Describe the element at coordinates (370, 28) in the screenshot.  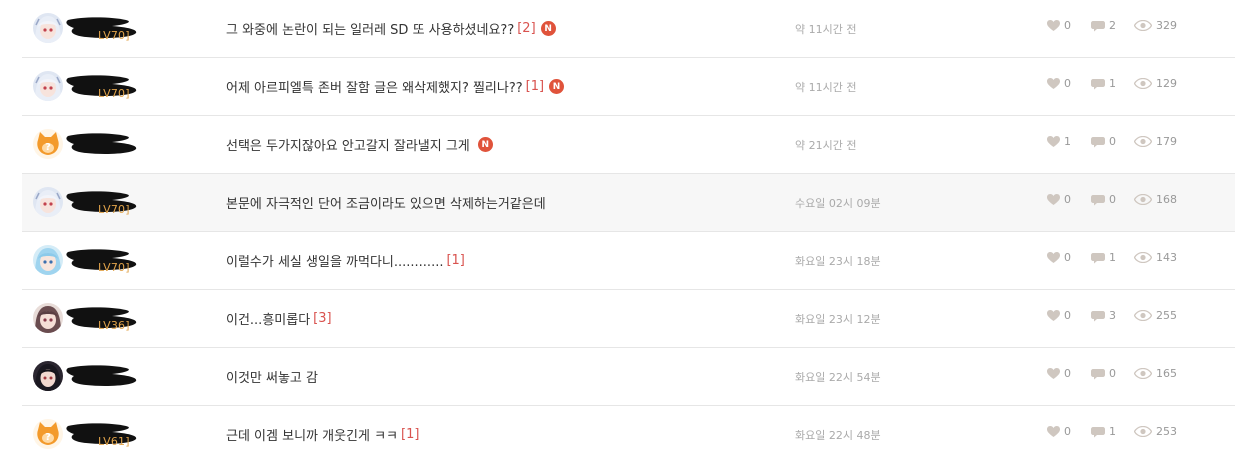
I see `post-title-text: 그 와중에 논란이 되는 일러레 SD 또 사용하셨네요??` at that location.